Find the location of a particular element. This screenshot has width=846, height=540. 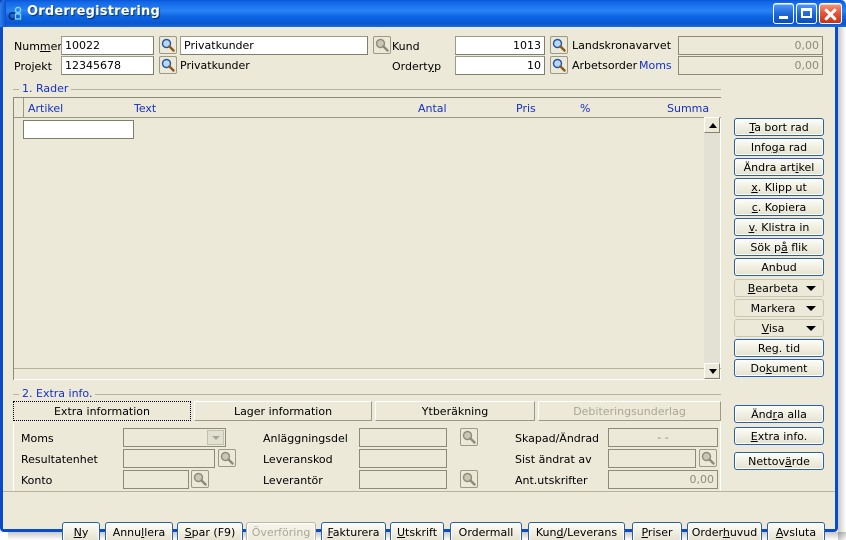

rader-legend-number: 1. is located at coordinates (27, 88).